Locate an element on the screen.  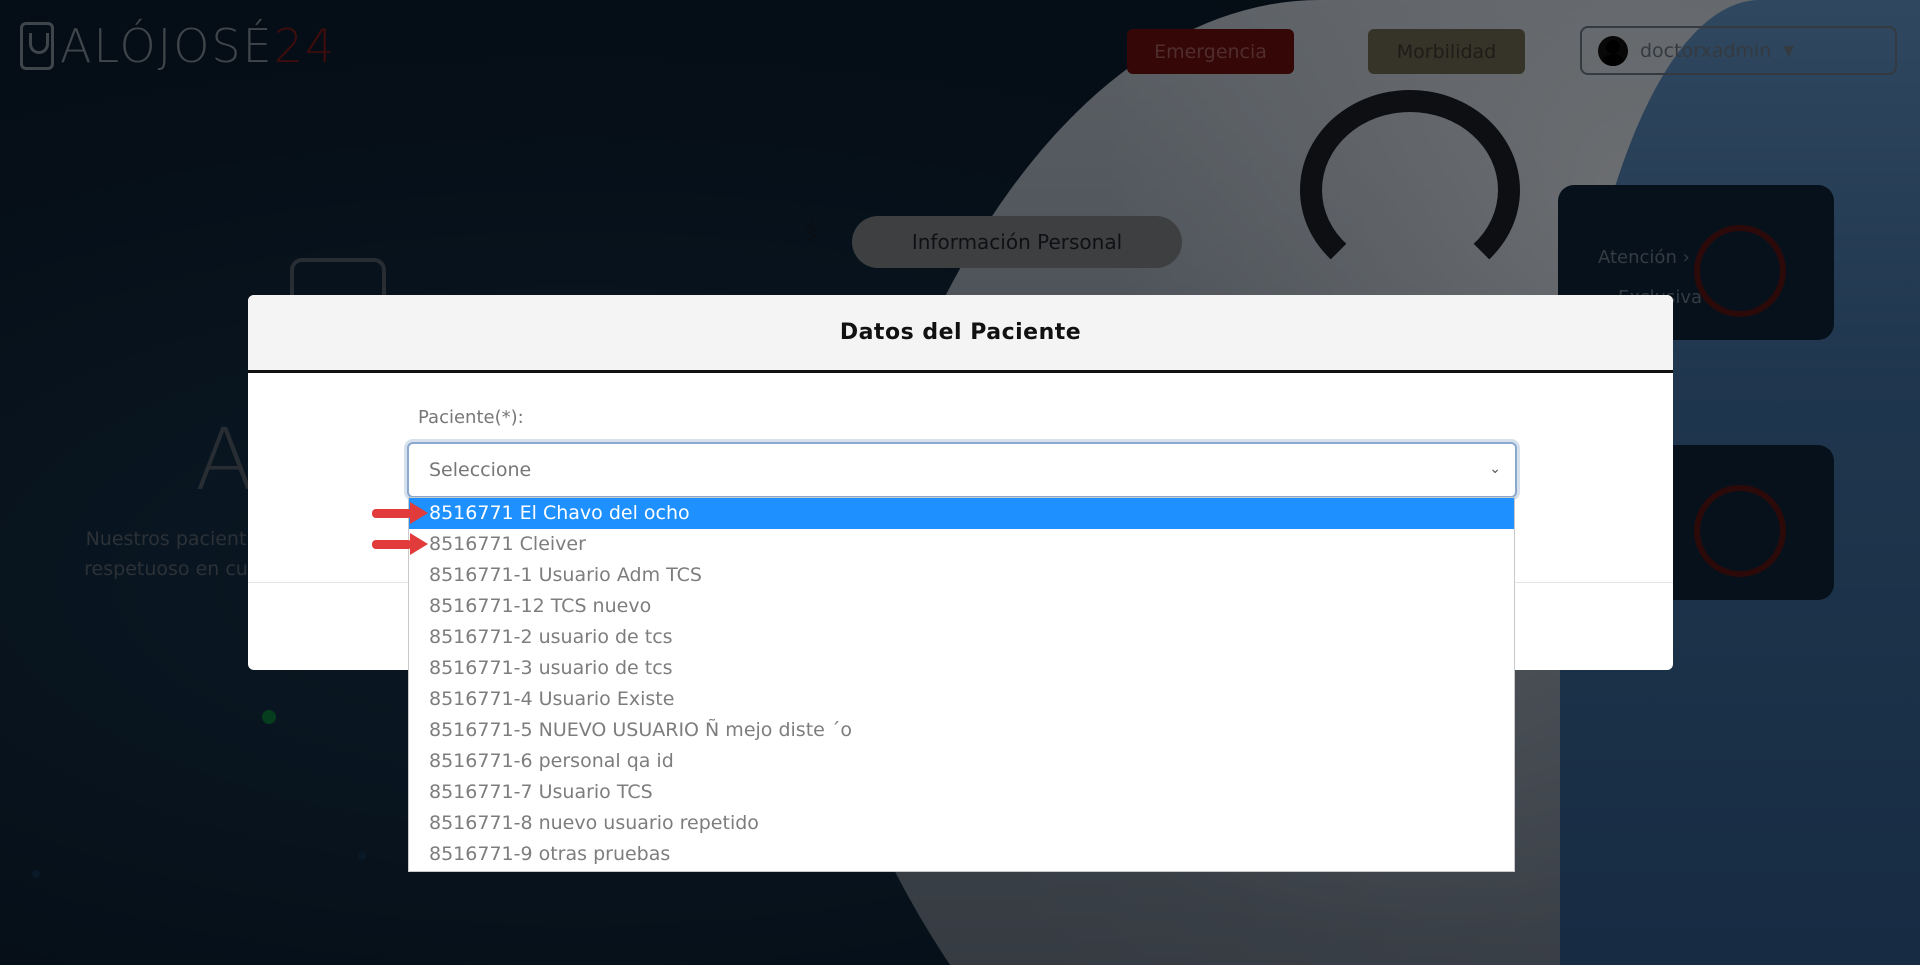
modal-header: Datos del Paciente is located at coordinates (960, 334).